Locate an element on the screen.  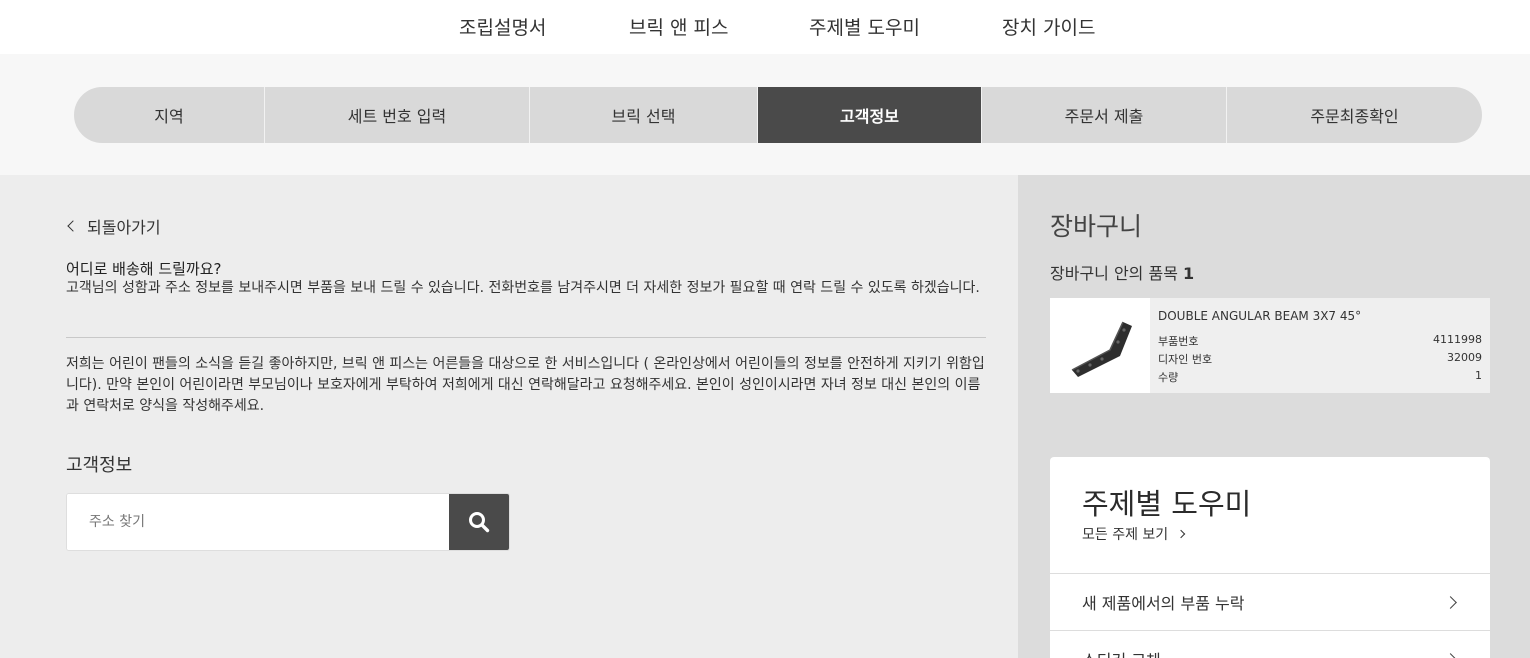
nav-link-bricks-and-pieces: 브릭 앤 피스 is located at coordinates (678, 26).